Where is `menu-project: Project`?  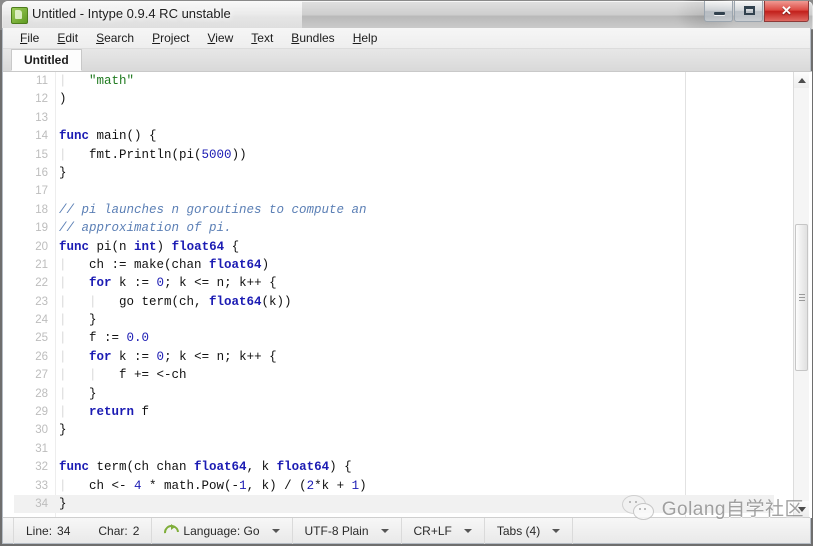 menu-project: Project is located at coordinates (170, 38).